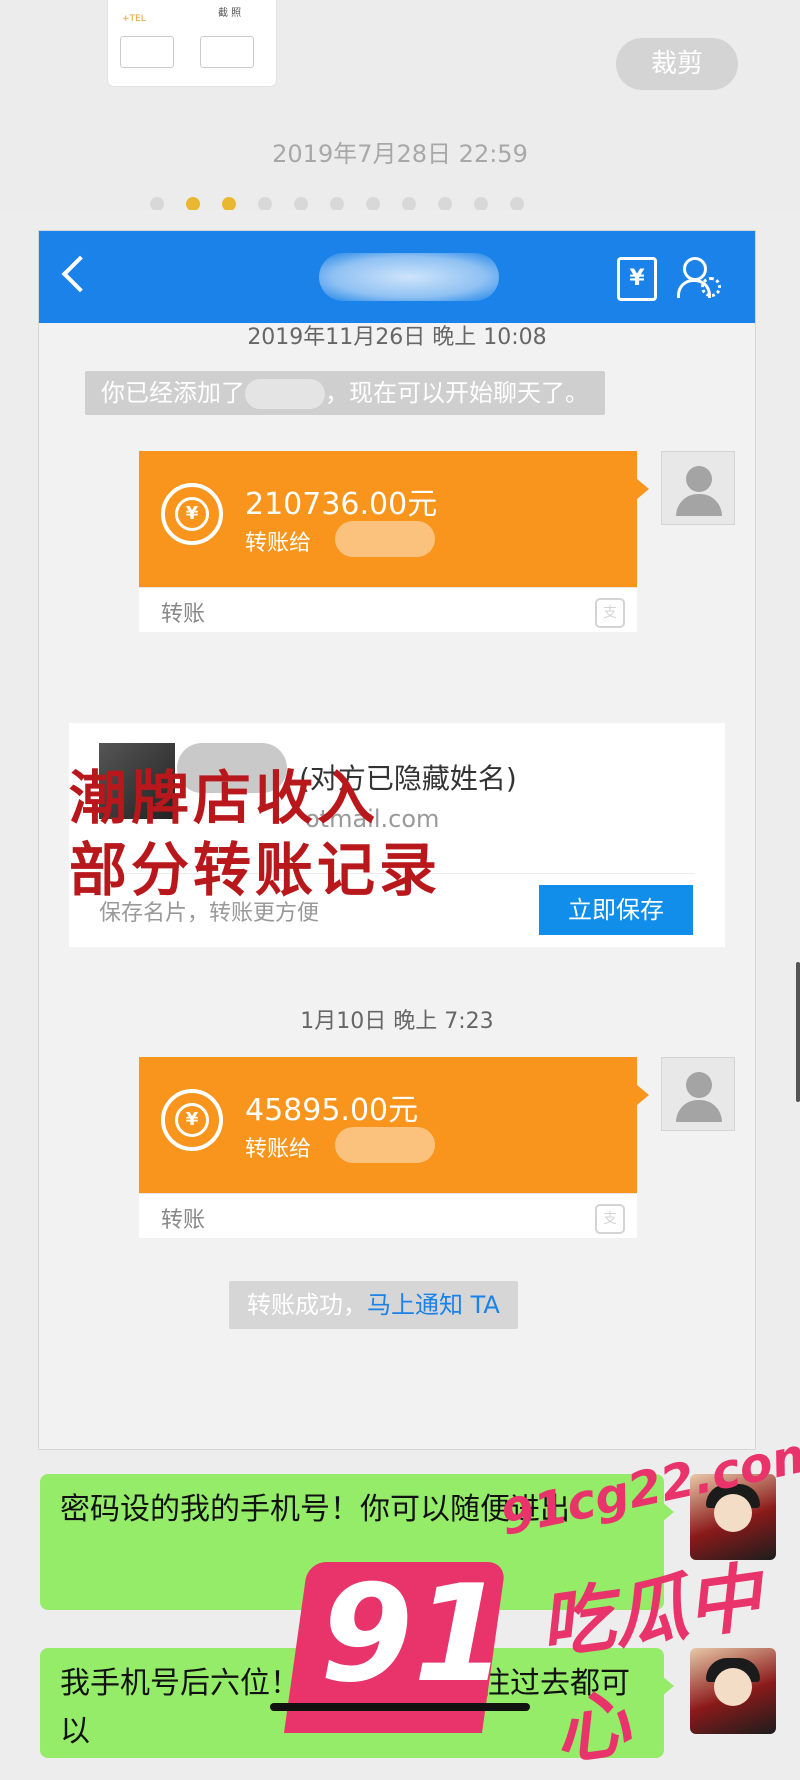  Describe the element at coordinates (134, 19) in the screenshot. I see `thumbnail-tag: +TEL` at that location.